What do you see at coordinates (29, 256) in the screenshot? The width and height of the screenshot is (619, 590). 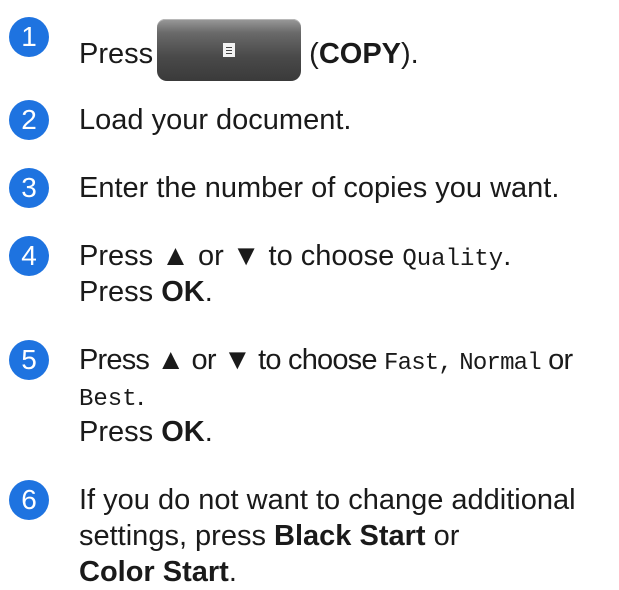 I see `step-number-badge: 4` at bounding box center [29, 256].